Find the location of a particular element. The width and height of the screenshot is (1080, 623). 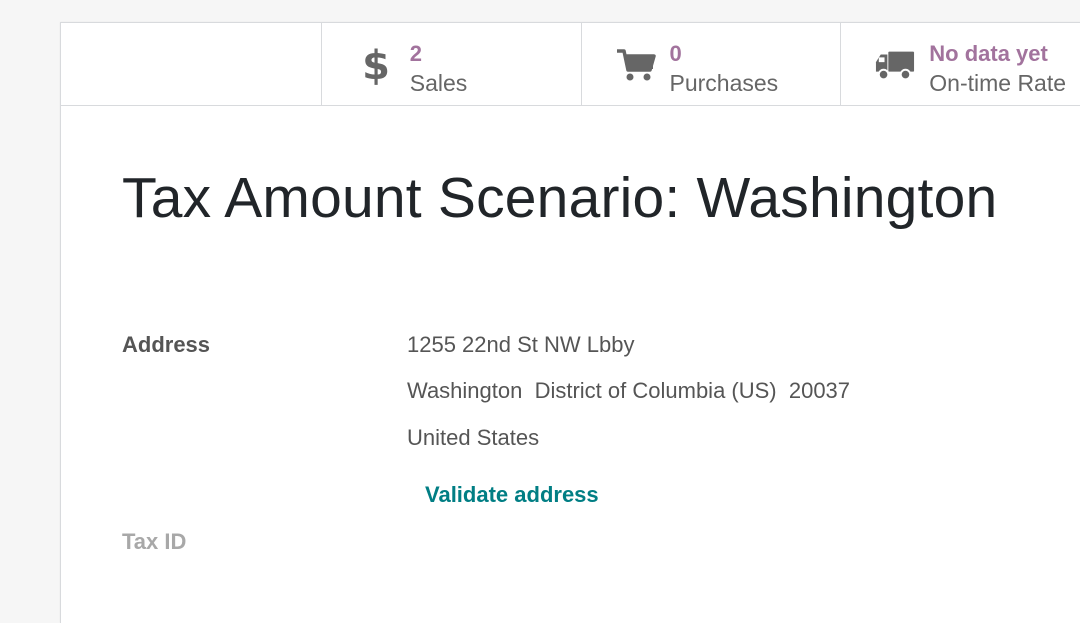

address-label: Address is located at coordinates (166, 344).